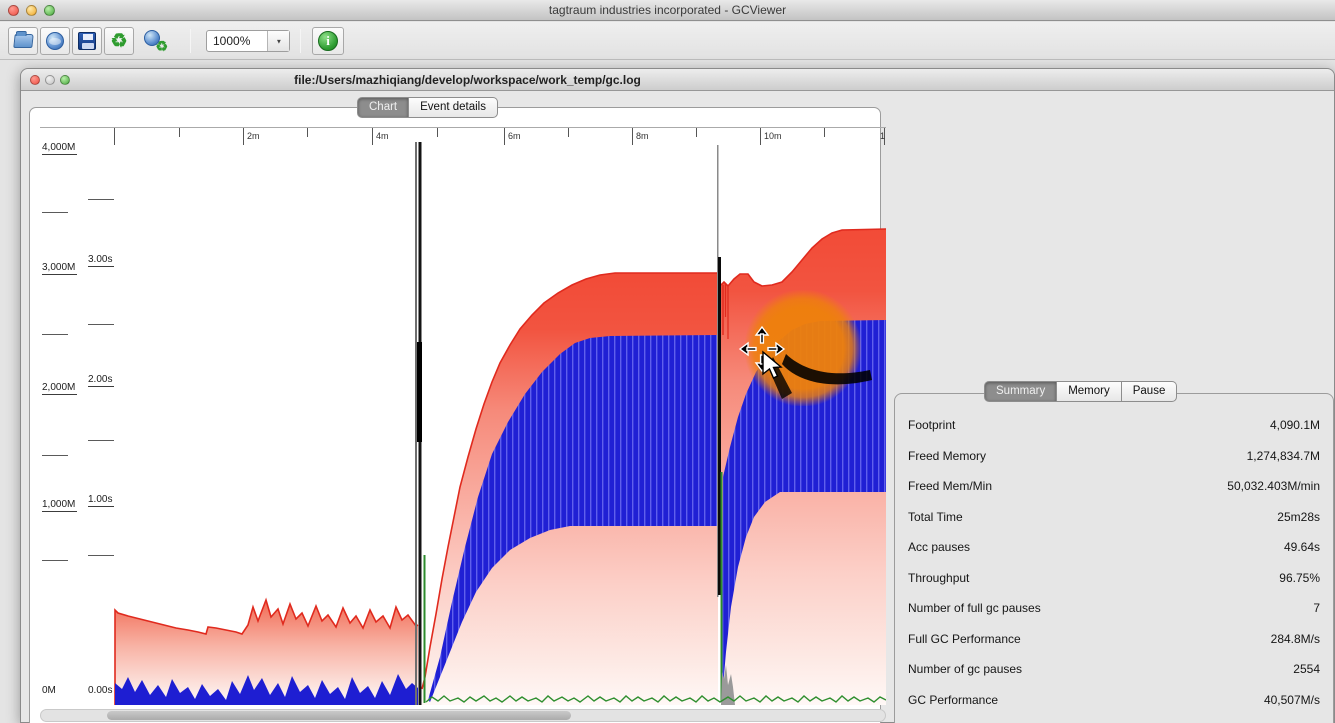  Describe the element at coordinates (762, 352) in the screenshot. I see `move-cursor-icon` at that location.